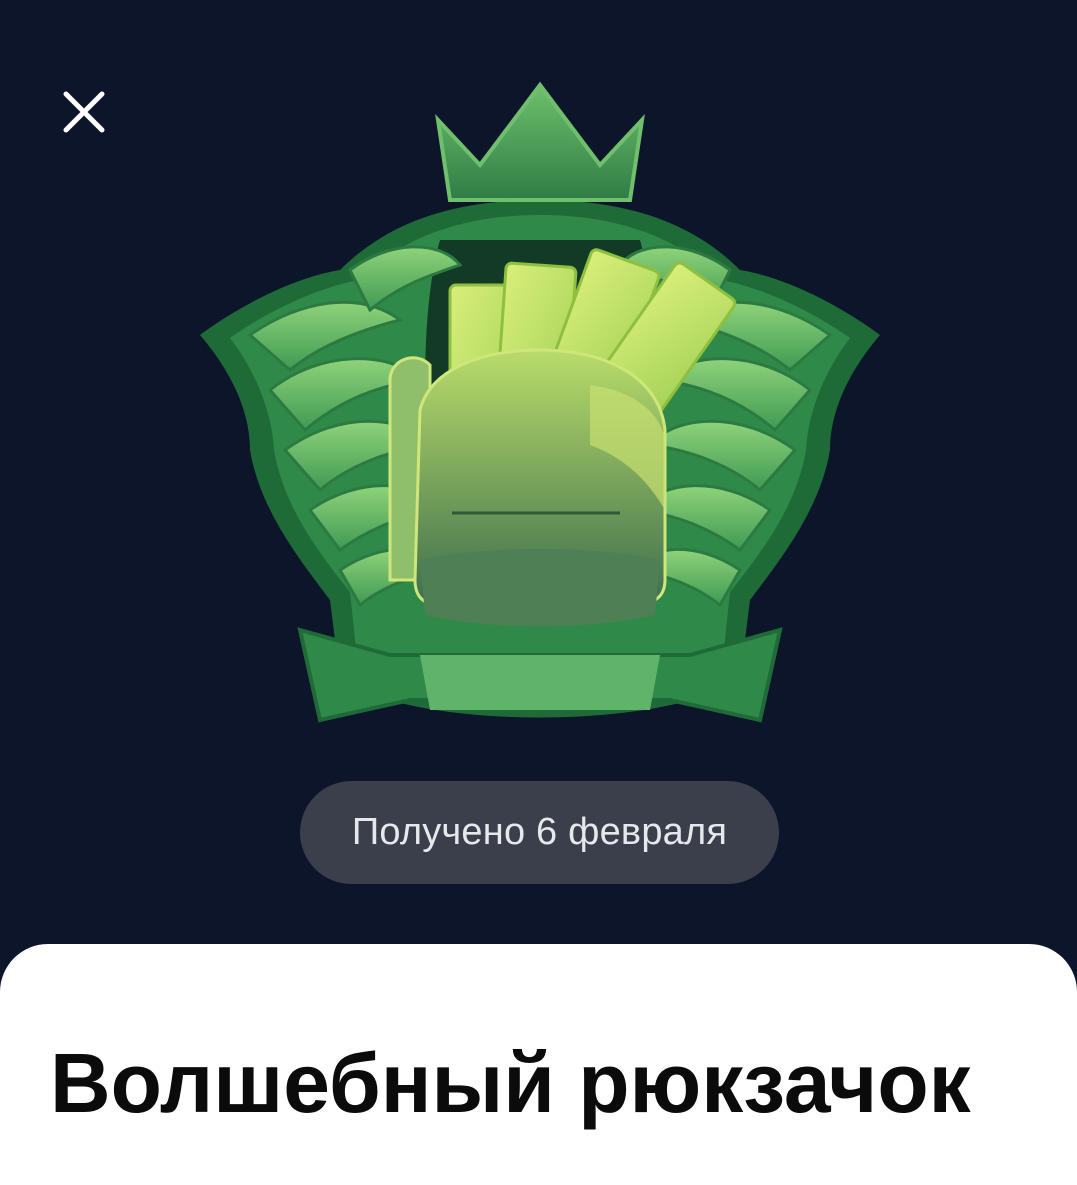 The image size is (1077, 1185). I want to click on received-date-badge: Получено 6 февраля, so click(539, 832).